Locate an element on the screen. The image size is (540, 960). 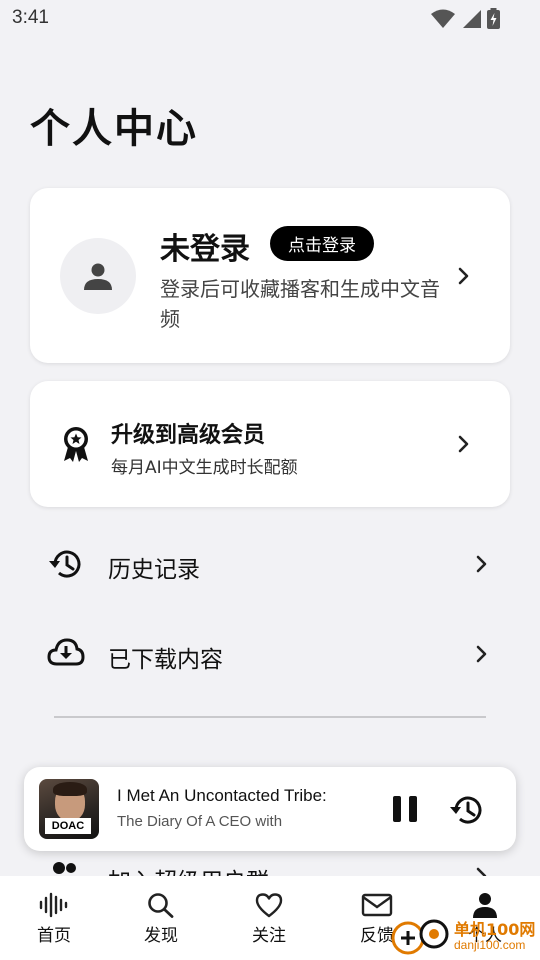
nav-item-follow: 关注 is located at coordinates (269, 922).